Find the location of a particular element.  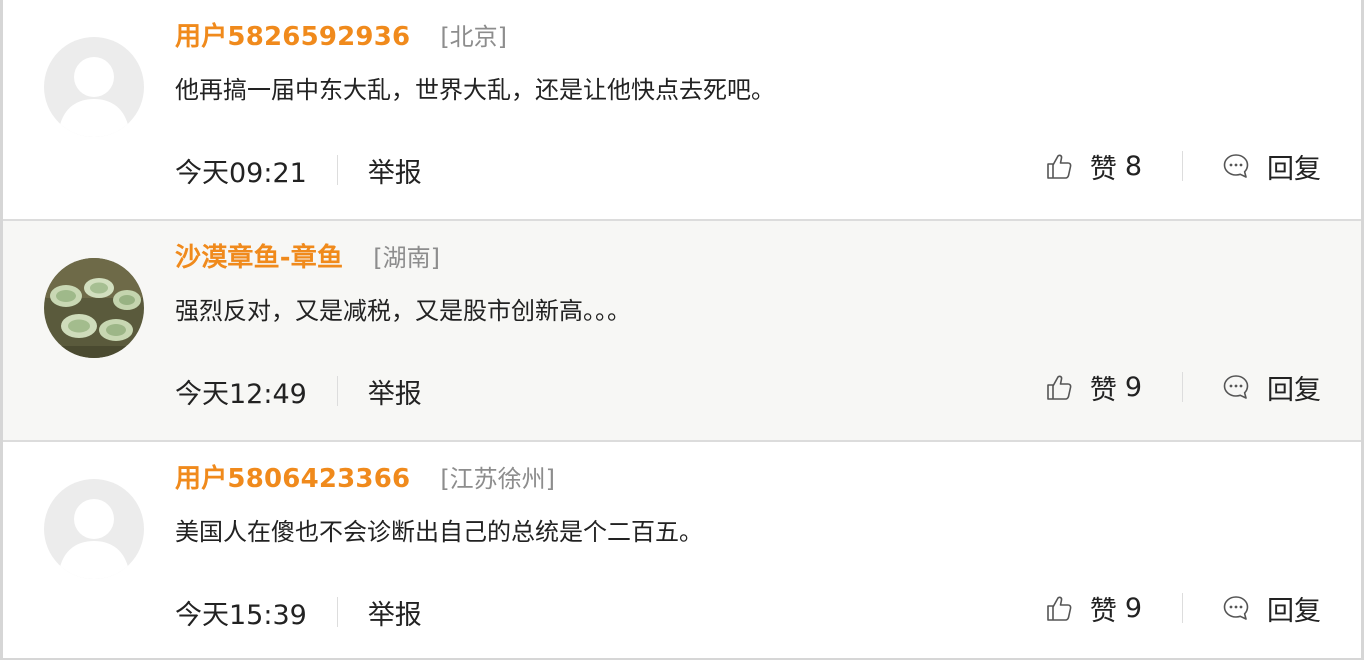

comment-time: 今天15:39 is located at coordinates (241, 615).